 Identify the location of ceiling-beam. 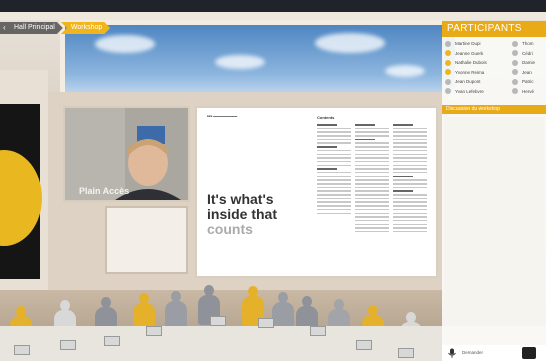
(273, 16).